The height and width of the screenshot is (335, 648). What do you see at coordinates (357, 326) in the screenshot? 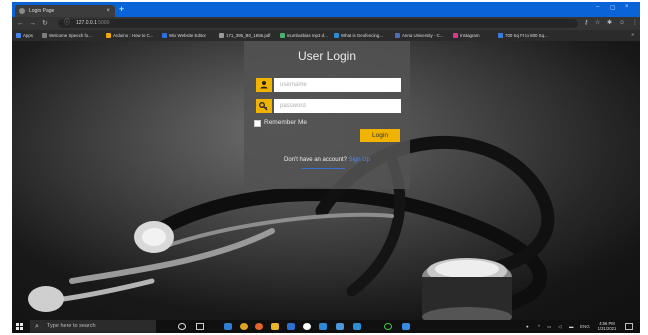
I see `spotify-icon` at bounding box center [357, 326].